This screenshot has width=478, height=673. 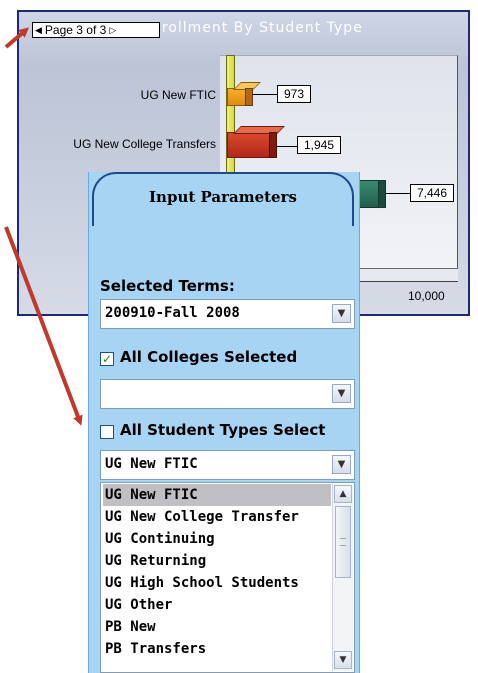 I want to click on list-scrollbar: ▲ ▼, so click(x=342, y=577).